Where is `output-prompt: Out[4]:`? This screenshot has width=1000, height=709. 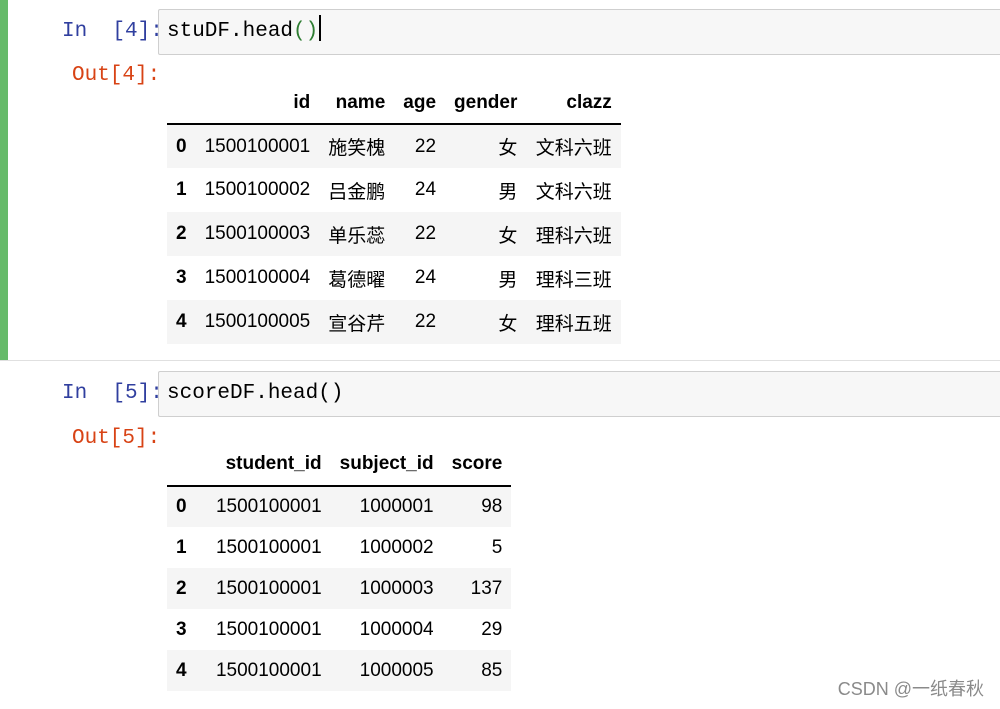 output-prompt: Out[4]: is located at coordinates (116, 75).